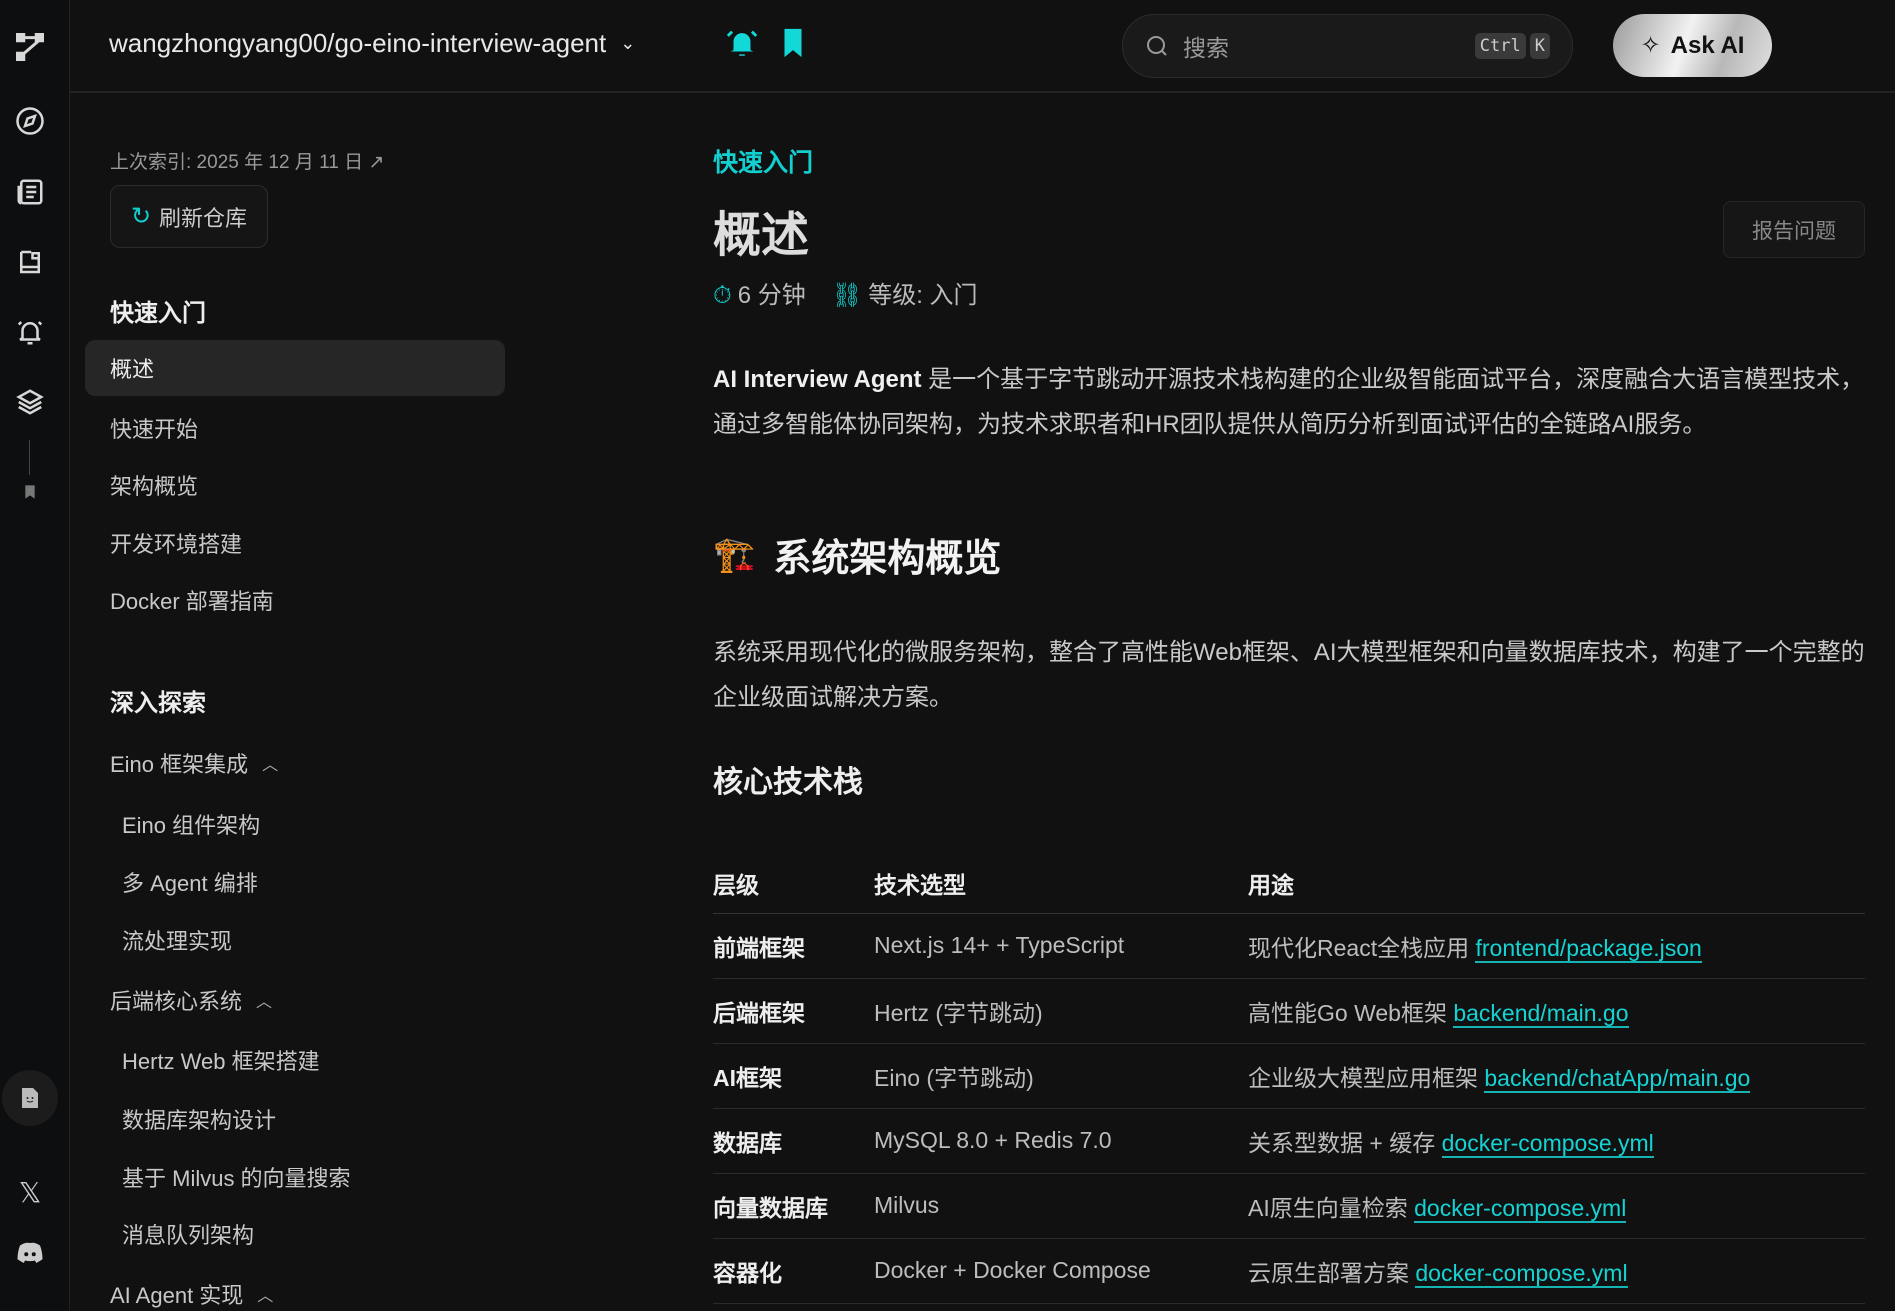  I want to click on layer-cell: 向量数据库, so click(793, 1206).